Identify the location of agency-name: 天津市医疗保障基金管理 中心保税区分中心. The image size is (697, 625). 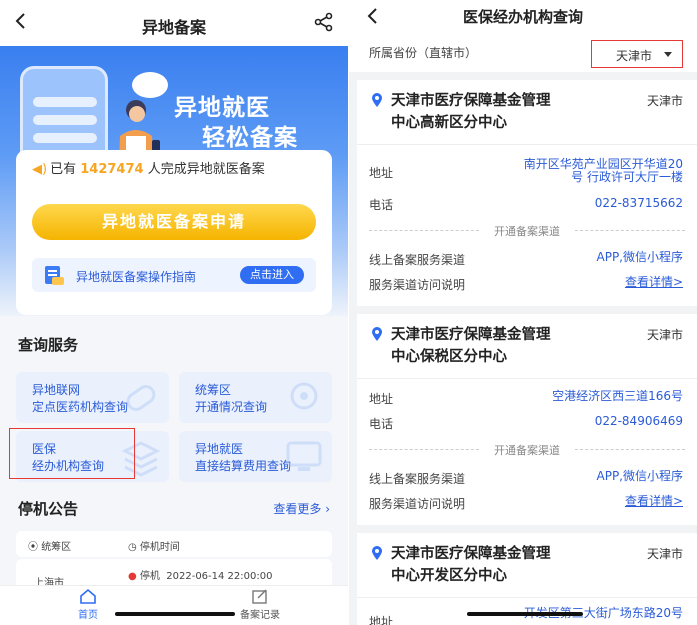
(471, 346).